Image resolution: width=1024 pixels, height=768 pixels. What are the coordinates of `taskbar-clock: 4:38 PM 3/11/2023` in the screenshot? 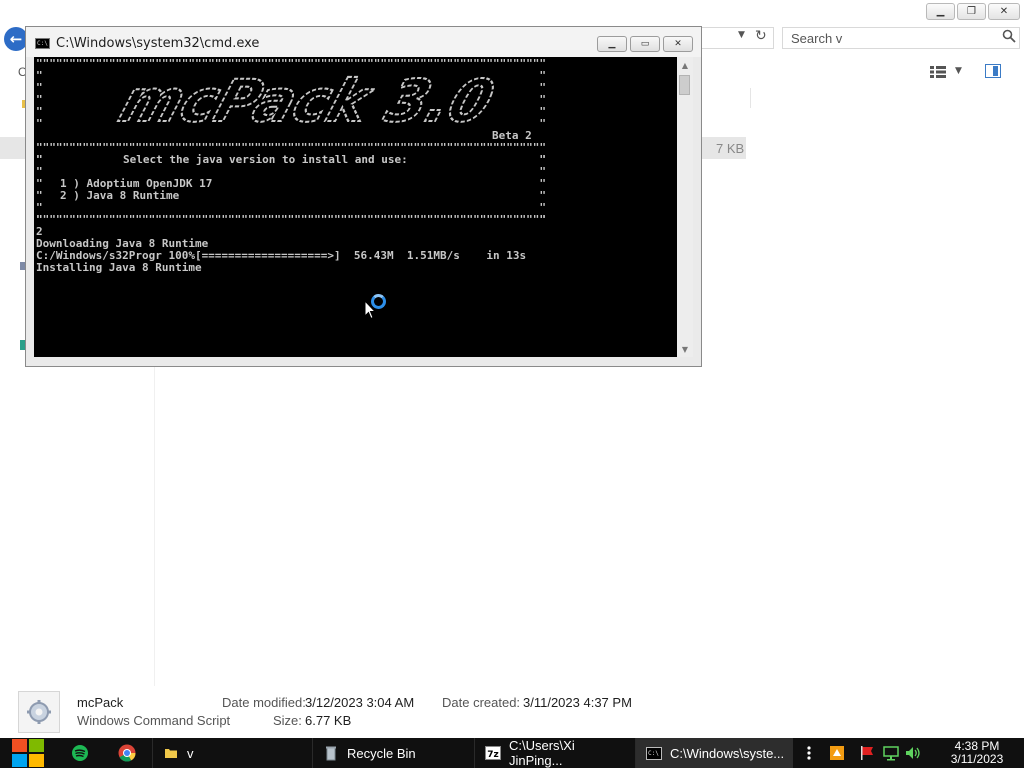 It's located at (977, 753).